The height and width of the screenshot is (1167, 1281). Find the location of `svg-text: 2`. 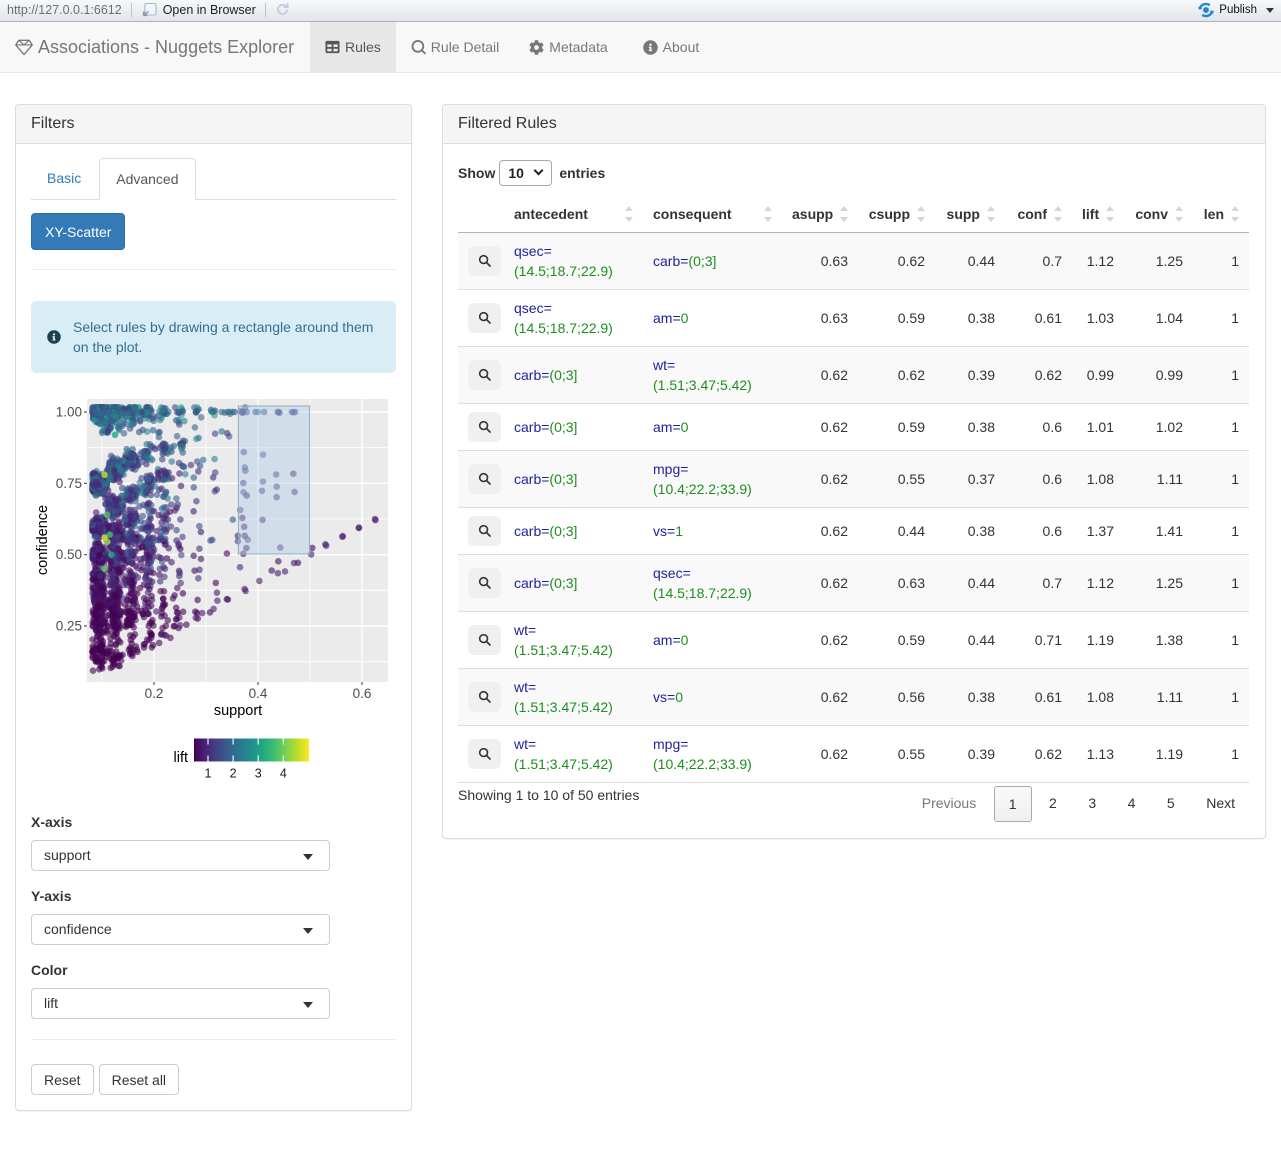

svg-text: 2 is located at coordinates (233, 774).